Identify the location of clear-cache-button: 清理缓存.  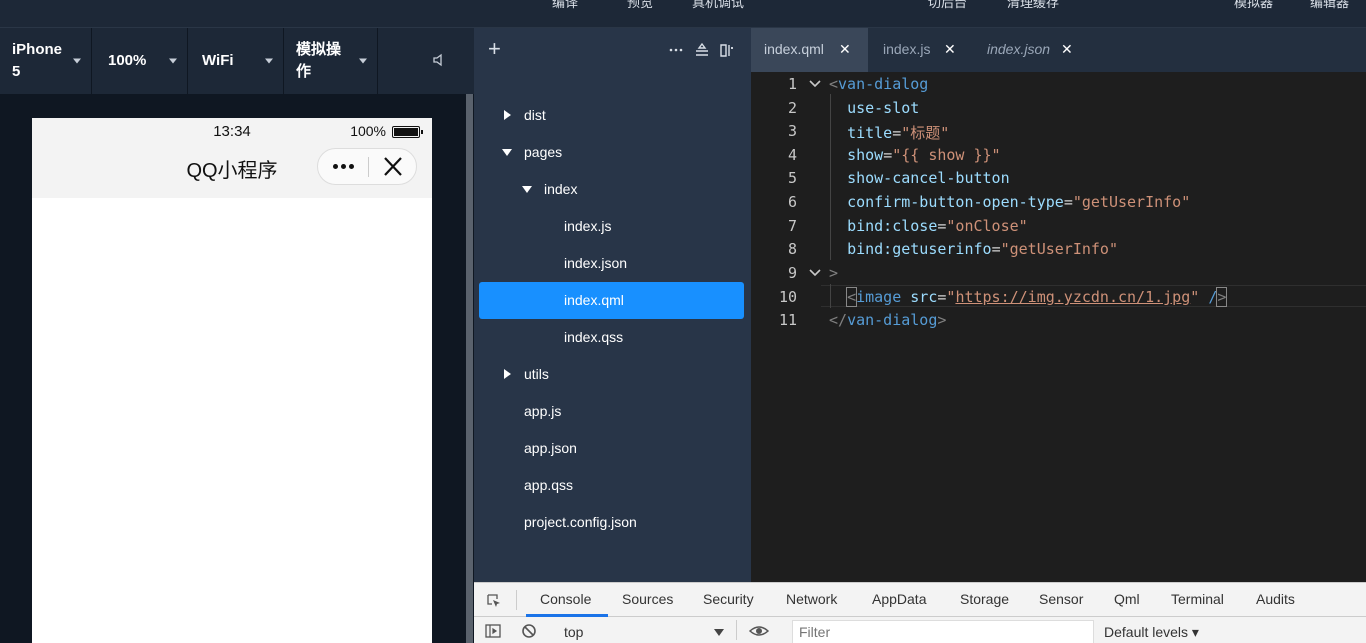
(1033, 5).